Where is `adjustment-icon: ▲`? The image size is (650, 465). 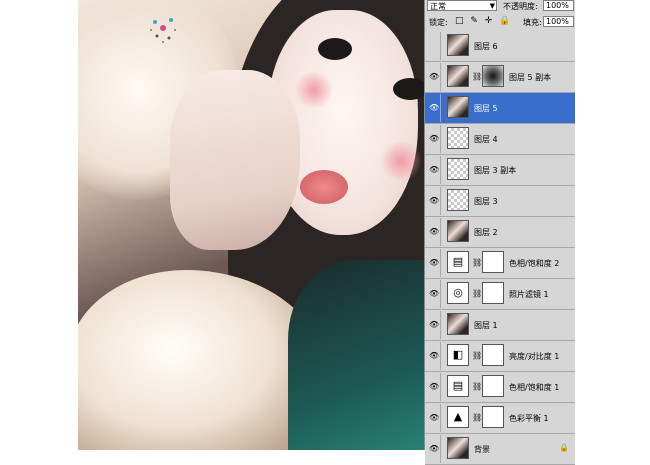 adjustment-icon: ▲ is located at coordinates (458, 416).